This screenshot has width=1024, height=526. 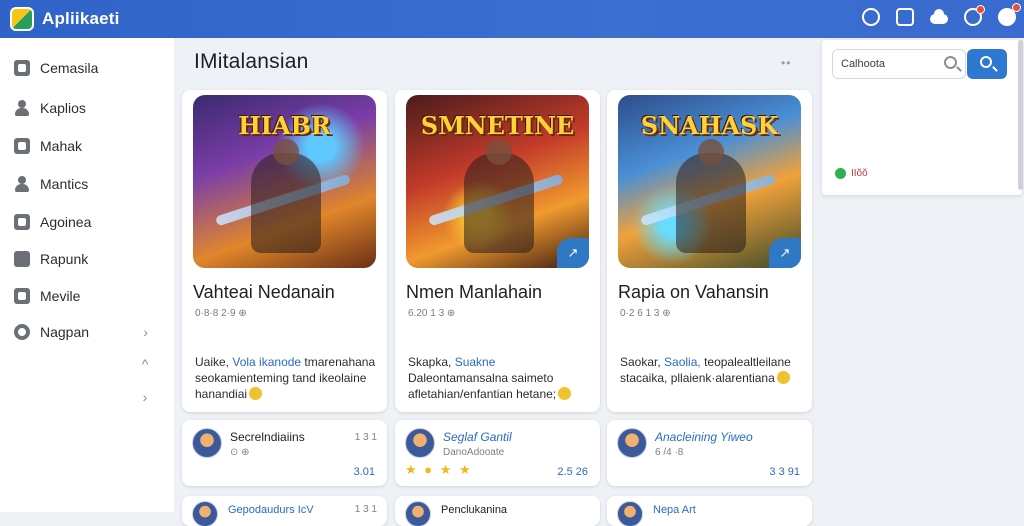 What do you see at coordinates (431, 362) in the screenshot?
I see `desc-text: Skapka,` at bounding box center [431, 362].